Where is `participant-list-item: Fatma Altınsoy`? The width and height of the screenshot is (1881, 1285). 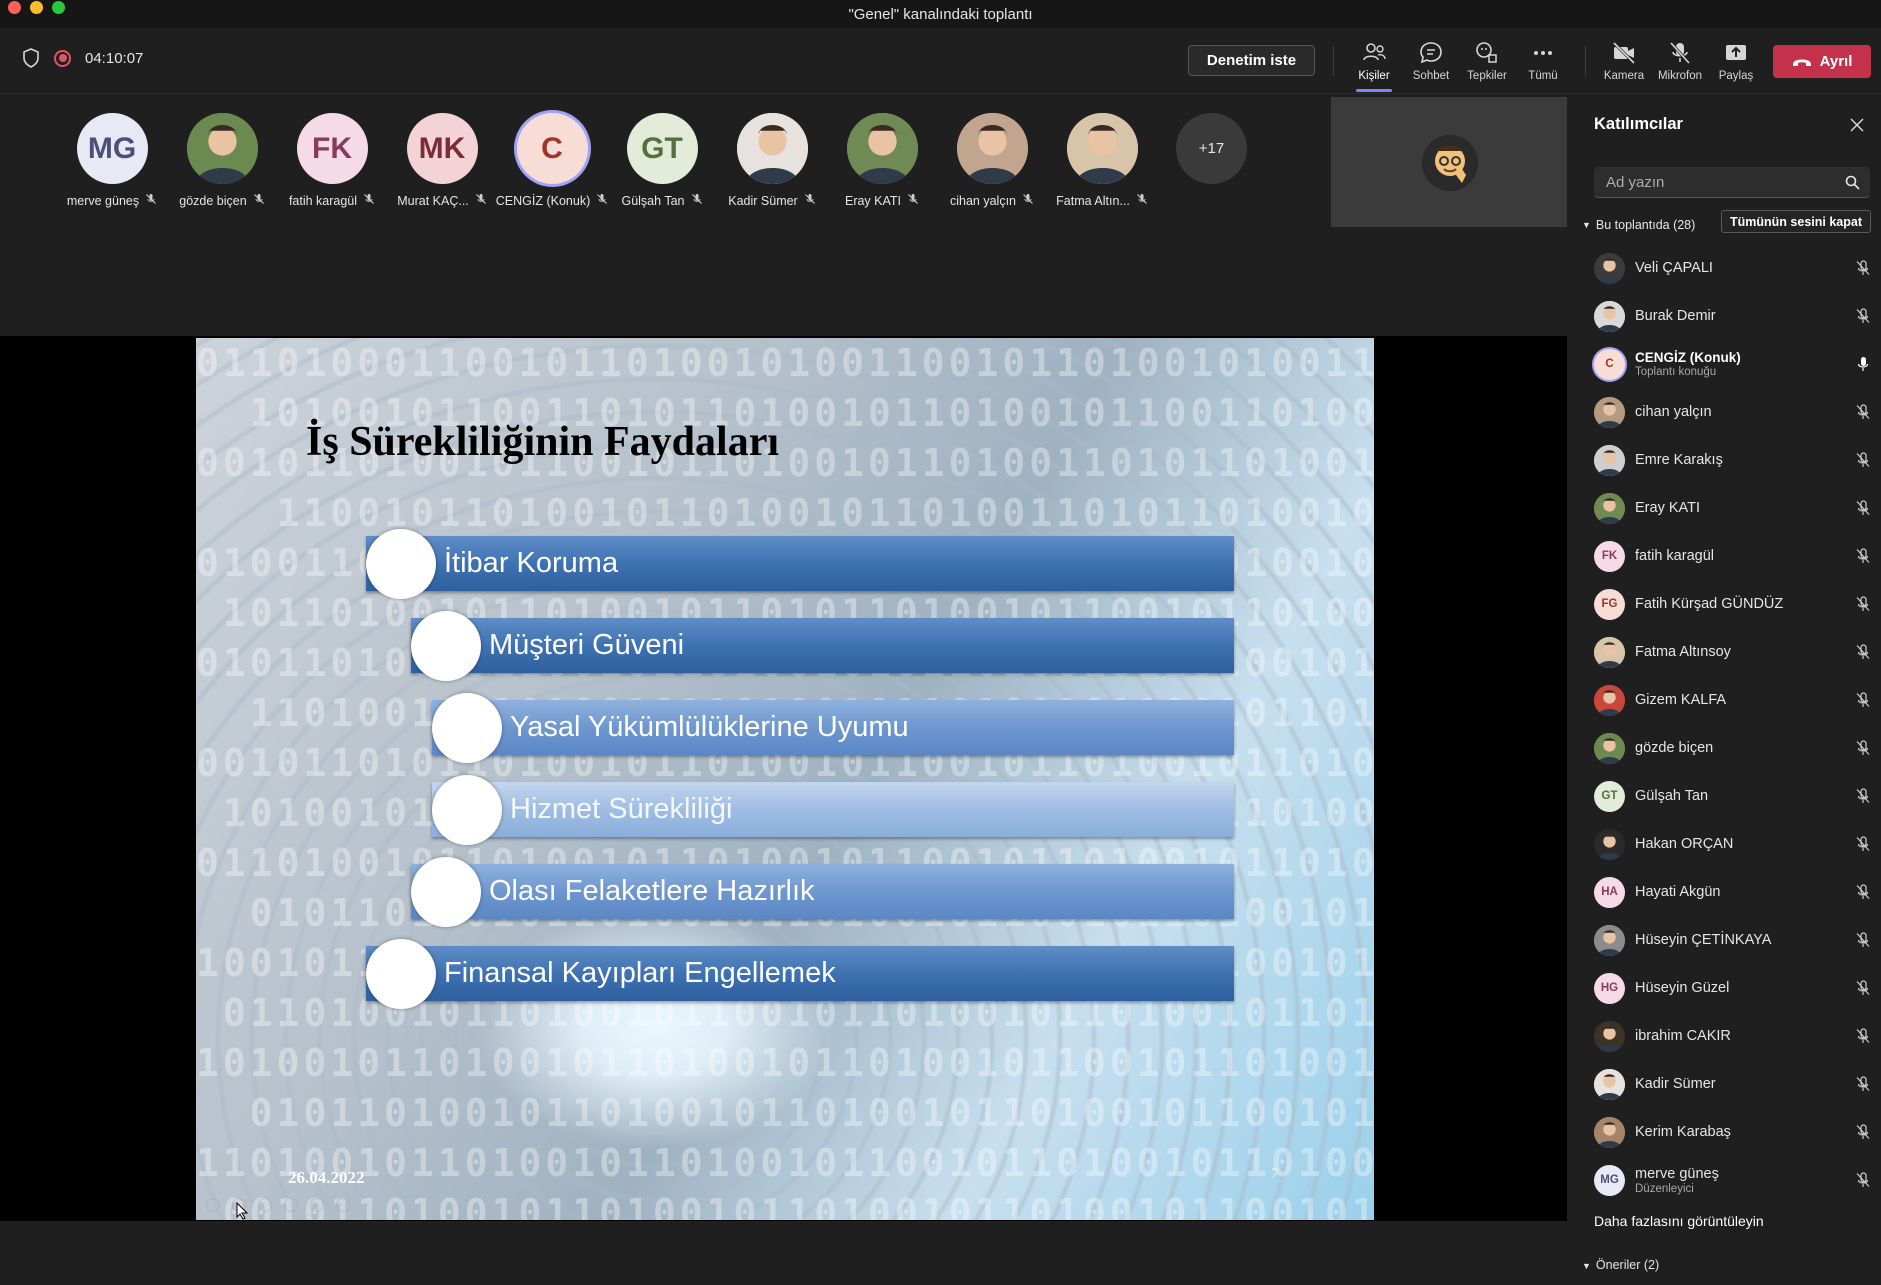
participant-list-item: Fatma Altınsoy is located at coordinates (1728, 652).